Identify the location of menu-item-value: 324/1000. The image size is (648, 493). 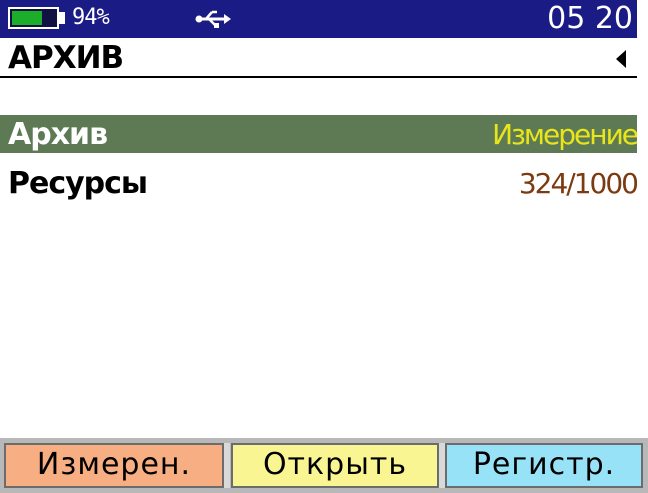
(578, 183).